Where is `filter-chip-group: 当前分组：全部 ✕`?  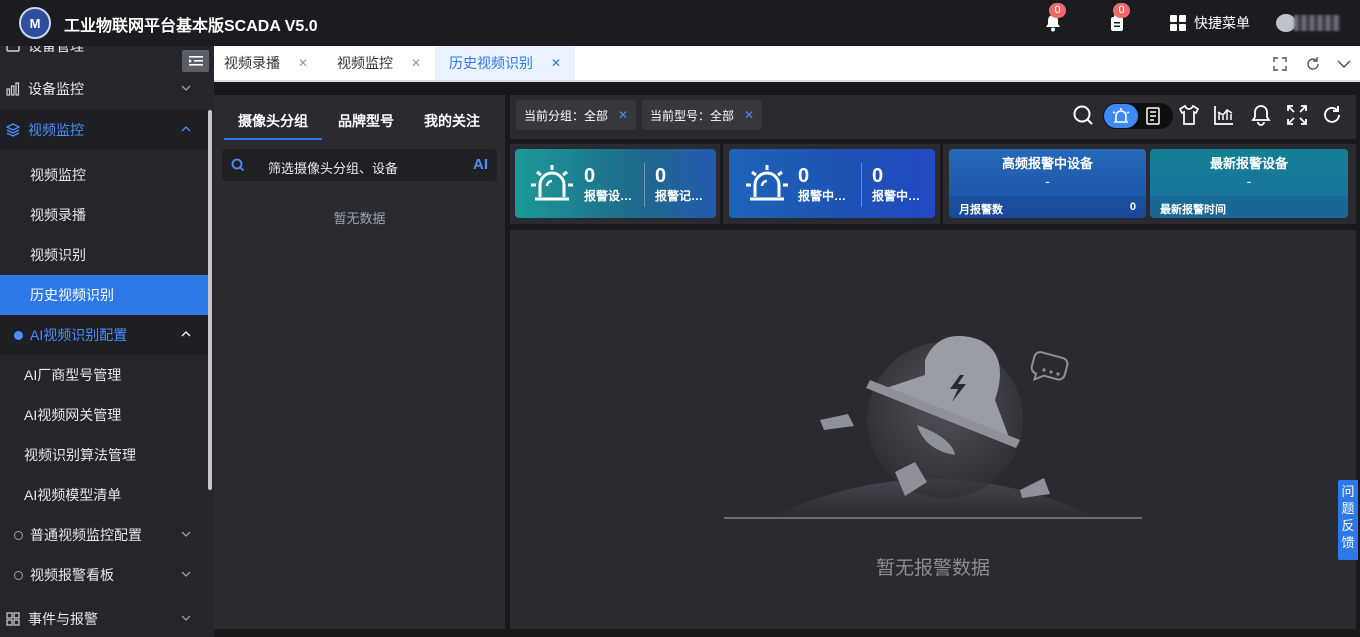 filter-chip-group: 当前分组：全部 ✕ is located at coordinates (576, 115).